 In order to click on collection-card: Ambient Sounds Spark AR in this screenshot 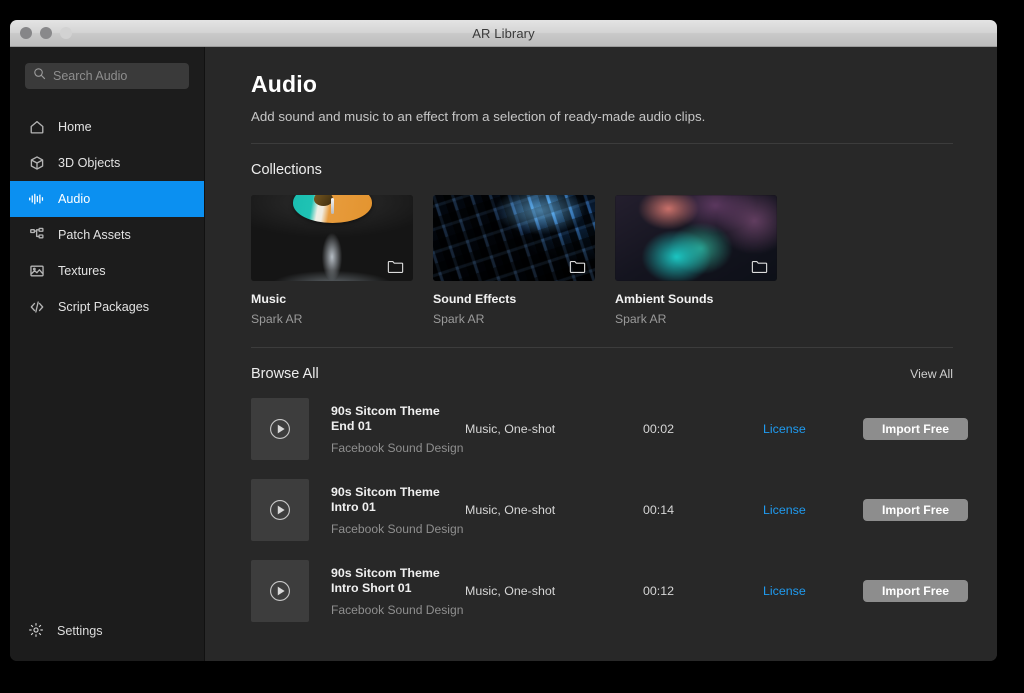, I will do `click(696, 260)`.